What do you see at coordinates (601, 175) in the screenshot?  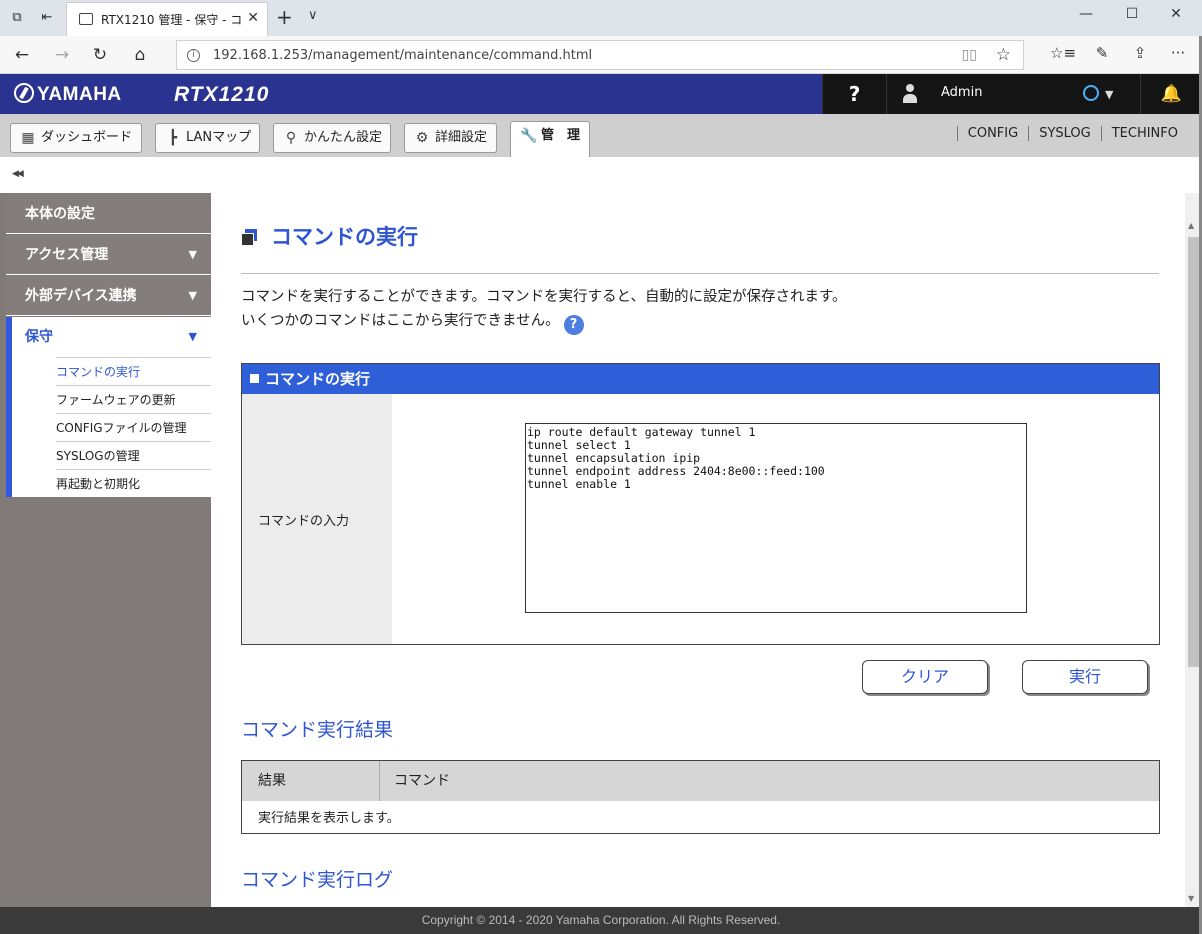 I see `collapse-row: ◀◀` at bounding box center [601, 175].